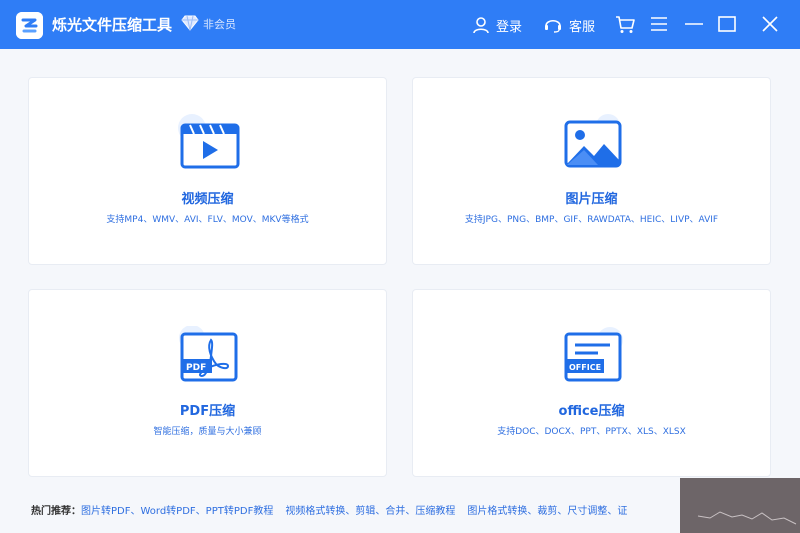  Describe the element at coordinates (592, 357) in the screenshot. I see `office-icon: OFFICE` at that location.